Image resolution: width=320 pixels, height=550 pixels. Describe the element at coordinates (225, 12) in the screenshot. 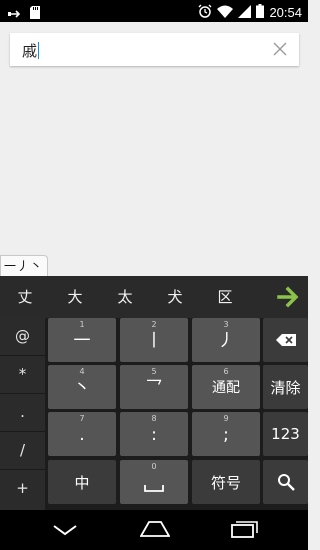

I see `wifi-icon` at that location.